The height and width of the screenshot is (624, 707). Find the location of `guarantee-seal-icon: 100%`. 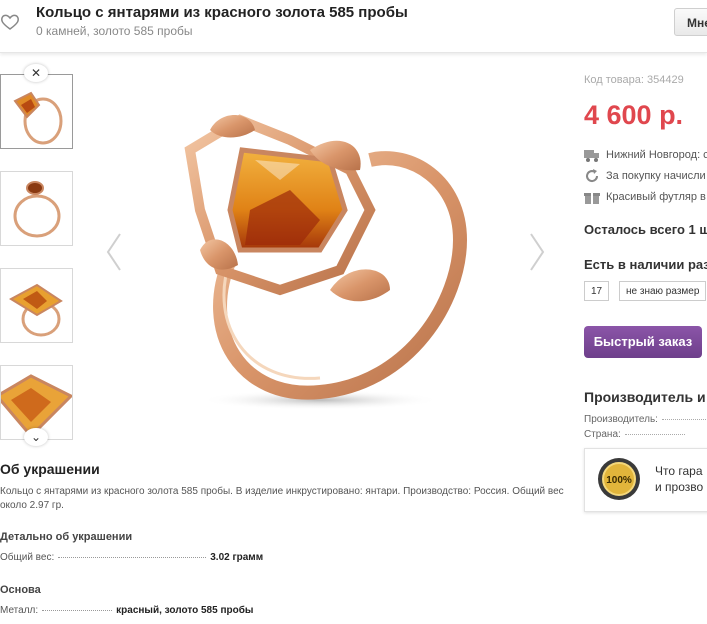

guarantee-seal-icon: 100% is located at coordinates (619, 479).